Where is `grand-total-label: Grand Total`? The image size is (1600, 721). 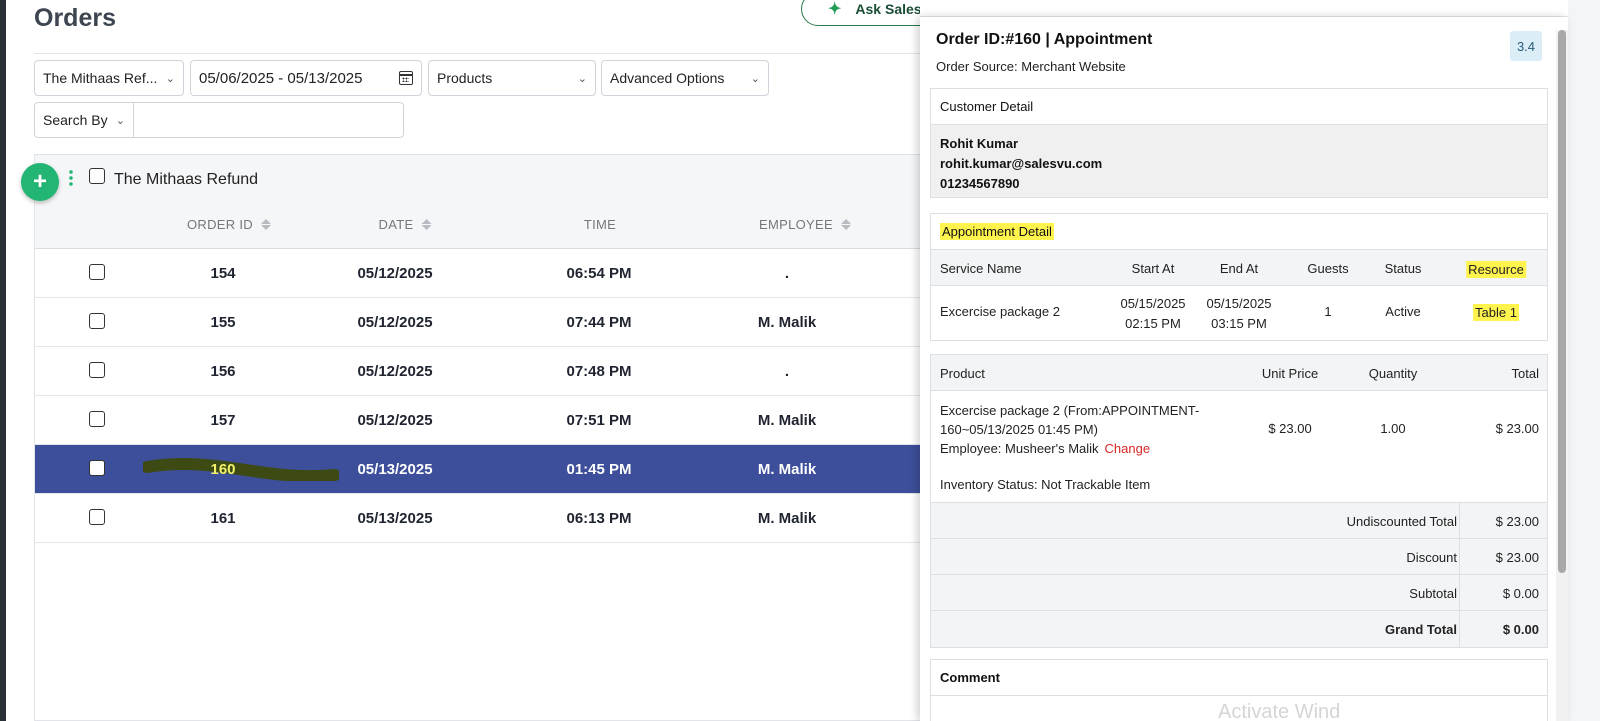 grand-total-label: Grand Total is located at coordinates (1421, 629).